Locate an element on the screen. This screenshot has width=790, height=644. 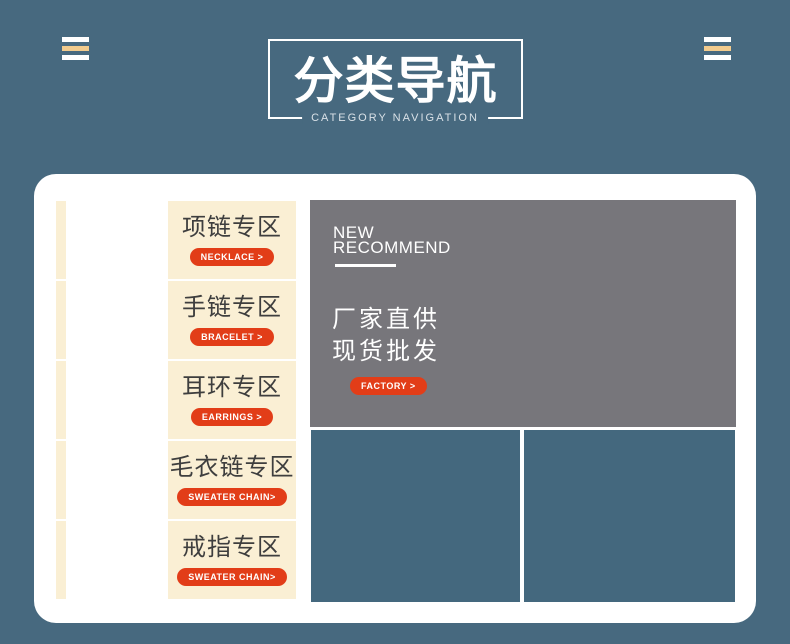
category-button: BRACELET > is located at coordinates (232, 336).